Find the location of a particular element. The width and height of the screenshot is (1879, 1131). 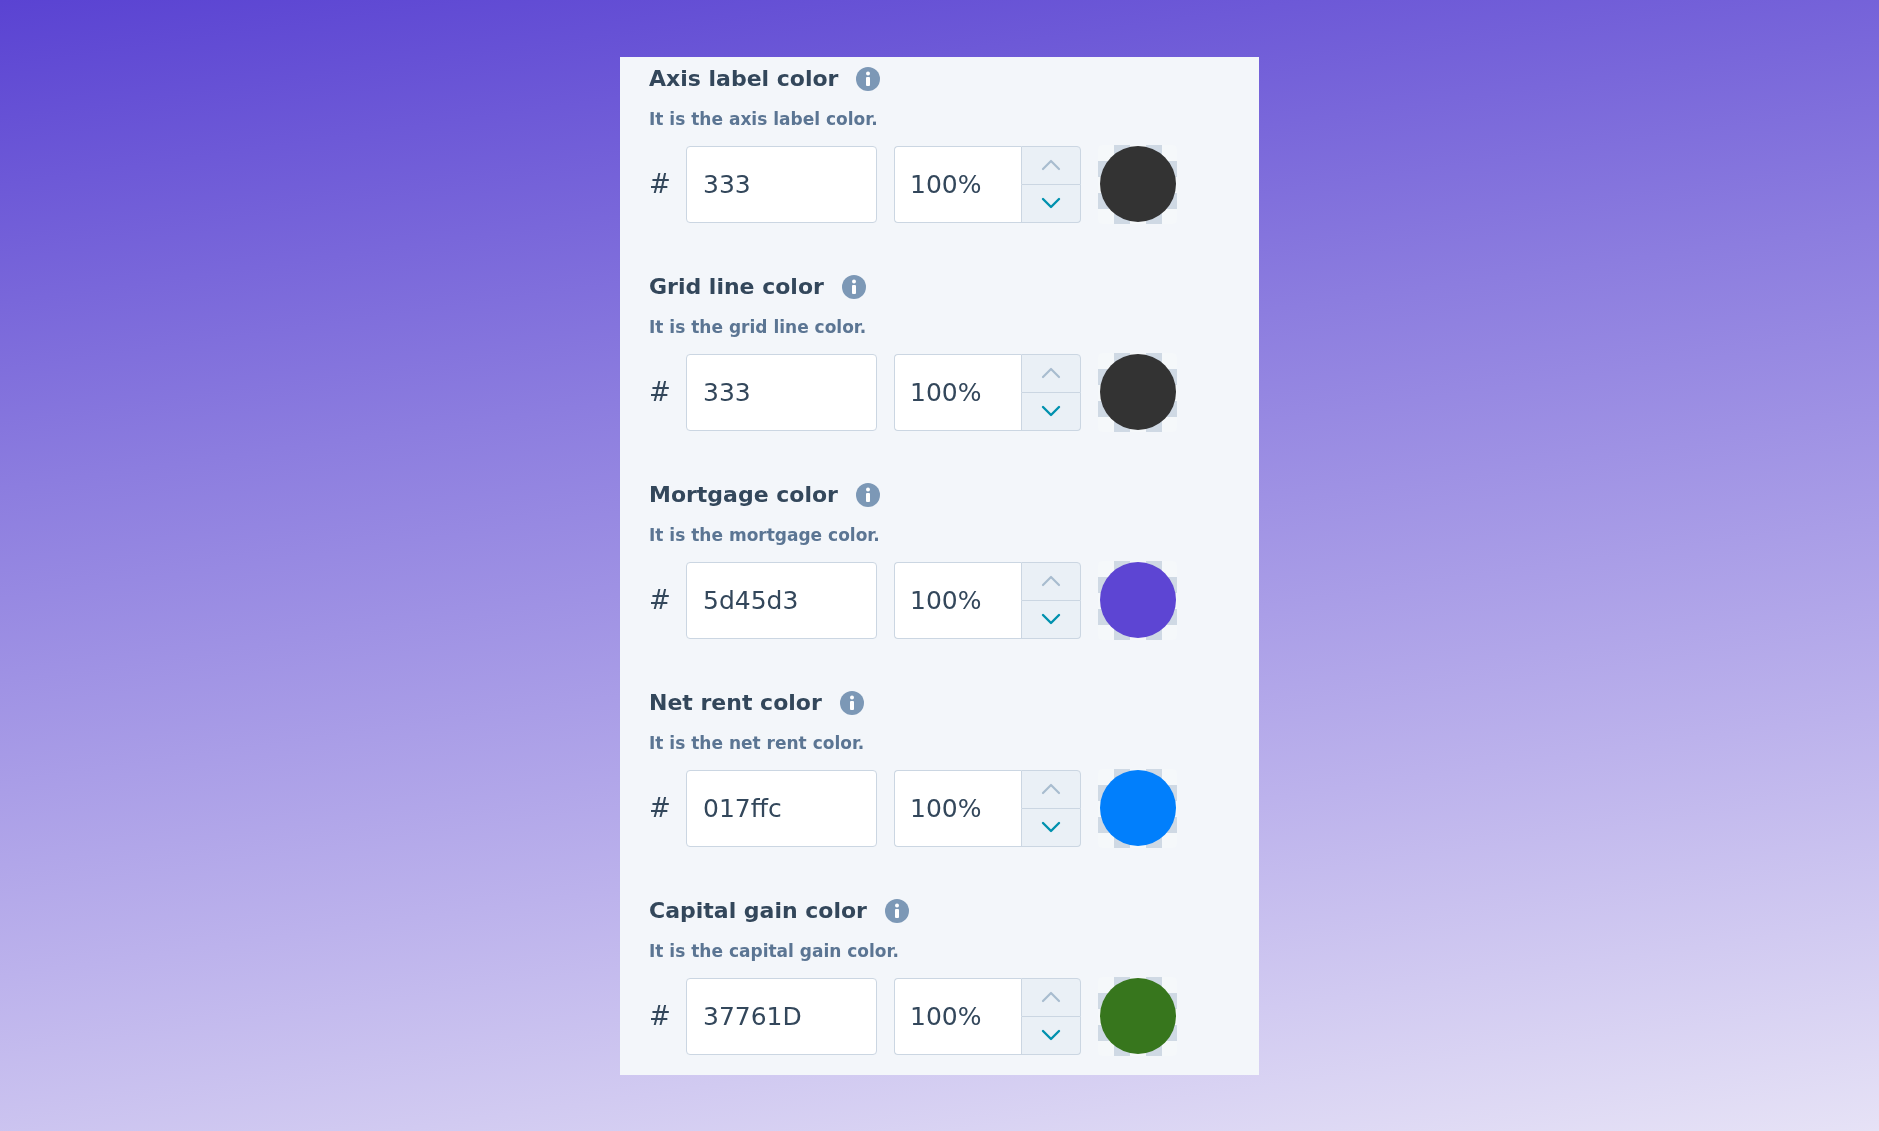

hex-input: 5d45d3 is located at coordinates (781, 600).